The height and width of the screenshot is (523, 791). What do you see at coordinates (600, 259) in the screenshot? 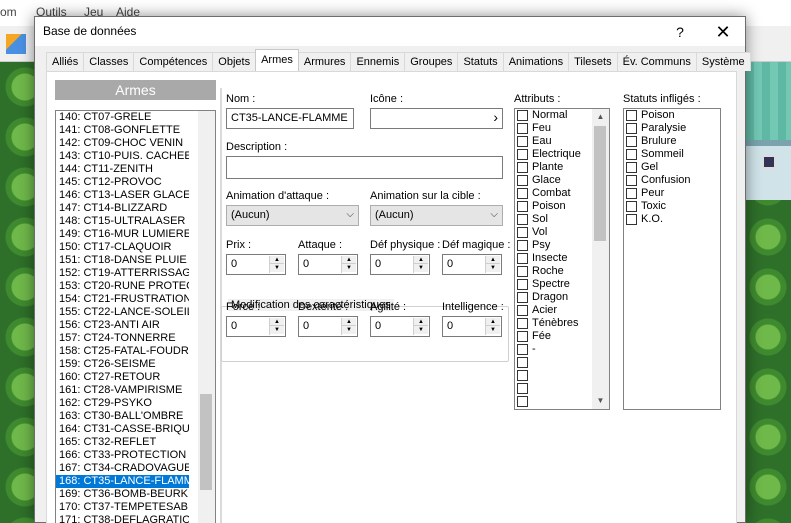
I see `attributes-scrollbar: ▲ ▼` at bounding box center [600, 259].